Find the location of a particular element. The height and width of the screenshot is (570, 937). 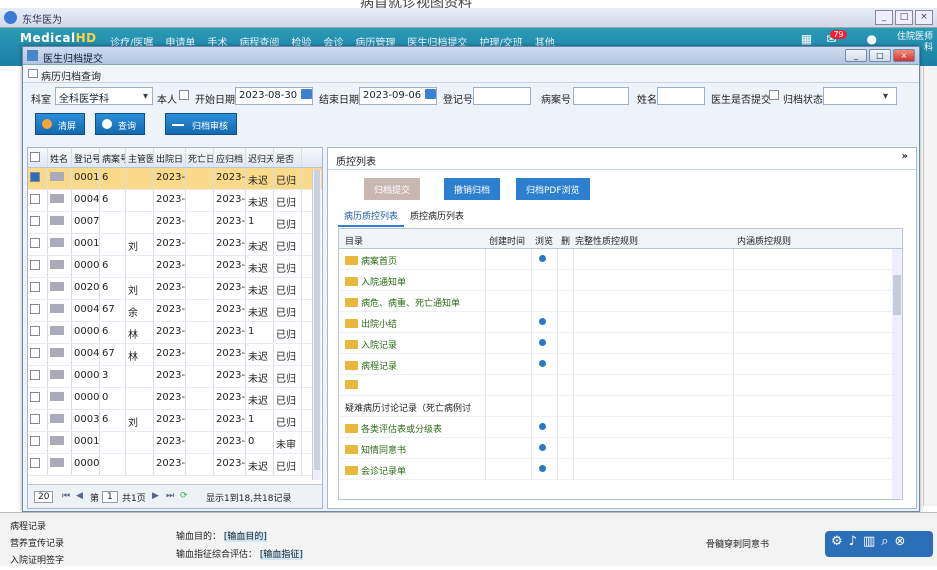

list-item: 入院证明签字 is located at coordinates (37, 561).